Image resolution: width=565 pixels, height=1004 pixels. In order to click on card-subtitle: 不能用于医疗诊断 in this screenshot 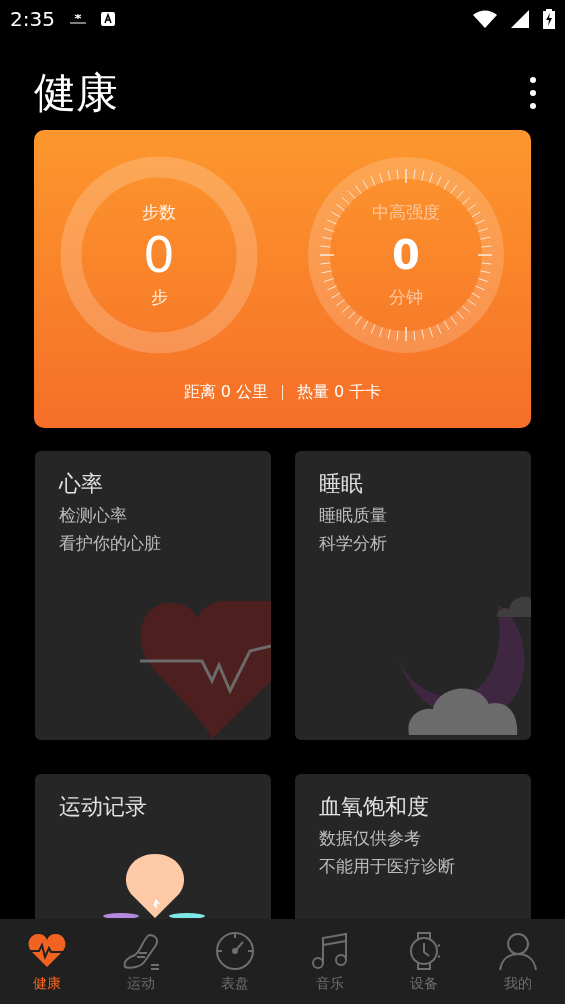, I will do `click(387, 866)`.